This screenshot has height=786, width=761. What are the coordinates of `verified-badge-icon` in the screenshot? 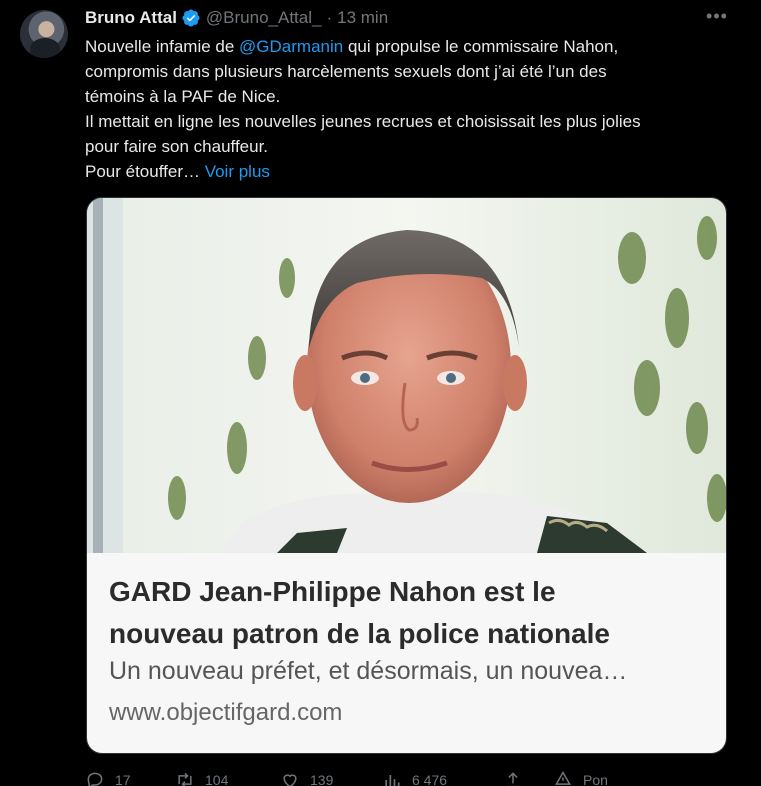 It's located at (191, 18).